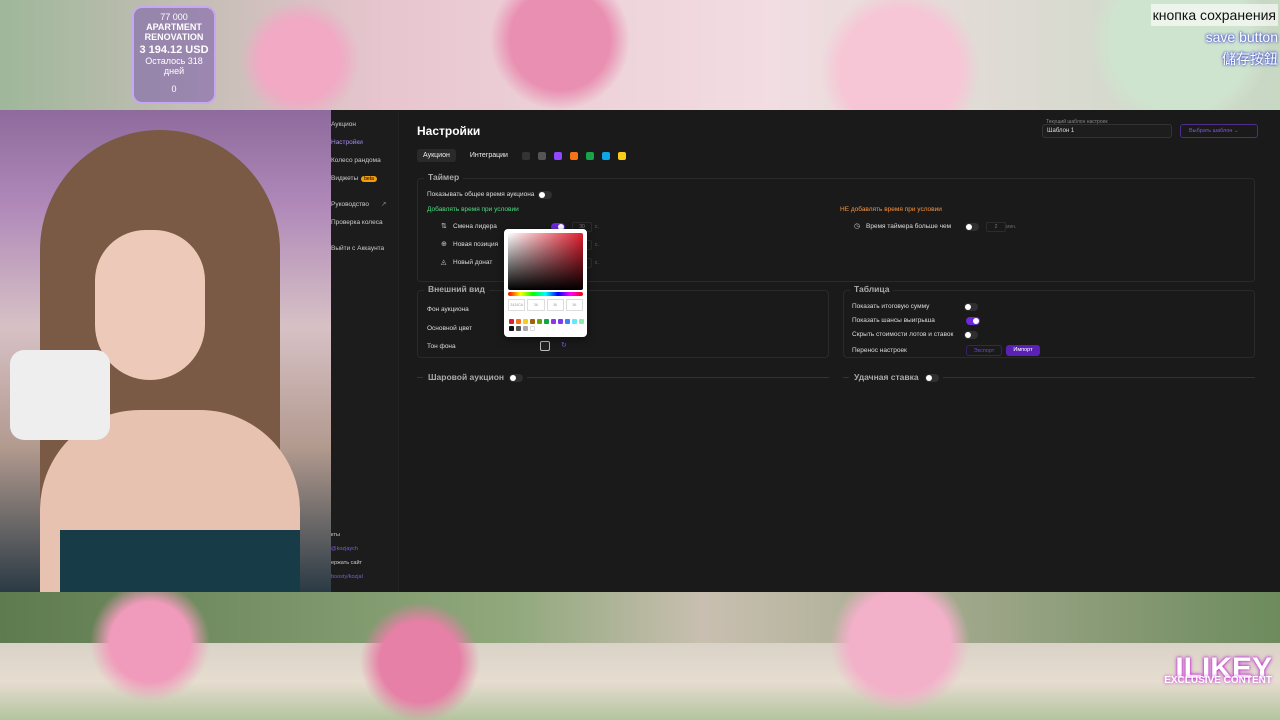  What do you see at coordinates (984, 350) in the screenshot?
I see `export-button: Экспорт` at bounding box center [984, 350].